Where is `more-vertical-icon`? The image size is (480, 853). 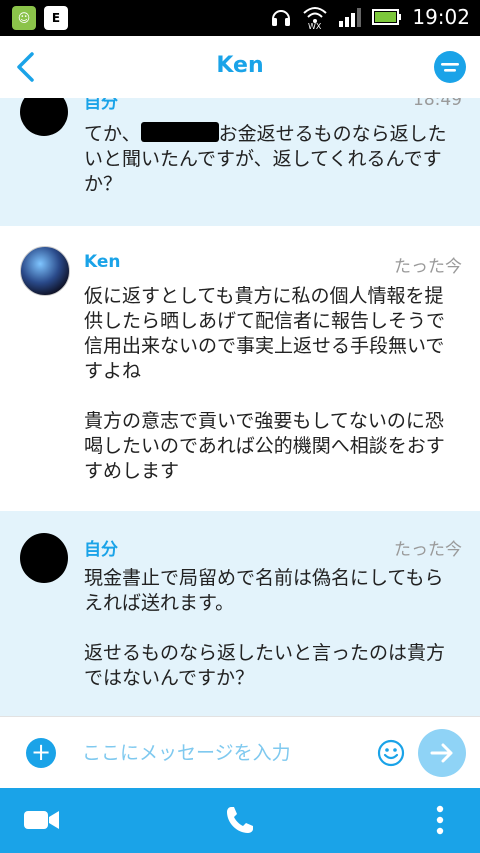 more-vertical-icon is located at coordinates (440, 820).